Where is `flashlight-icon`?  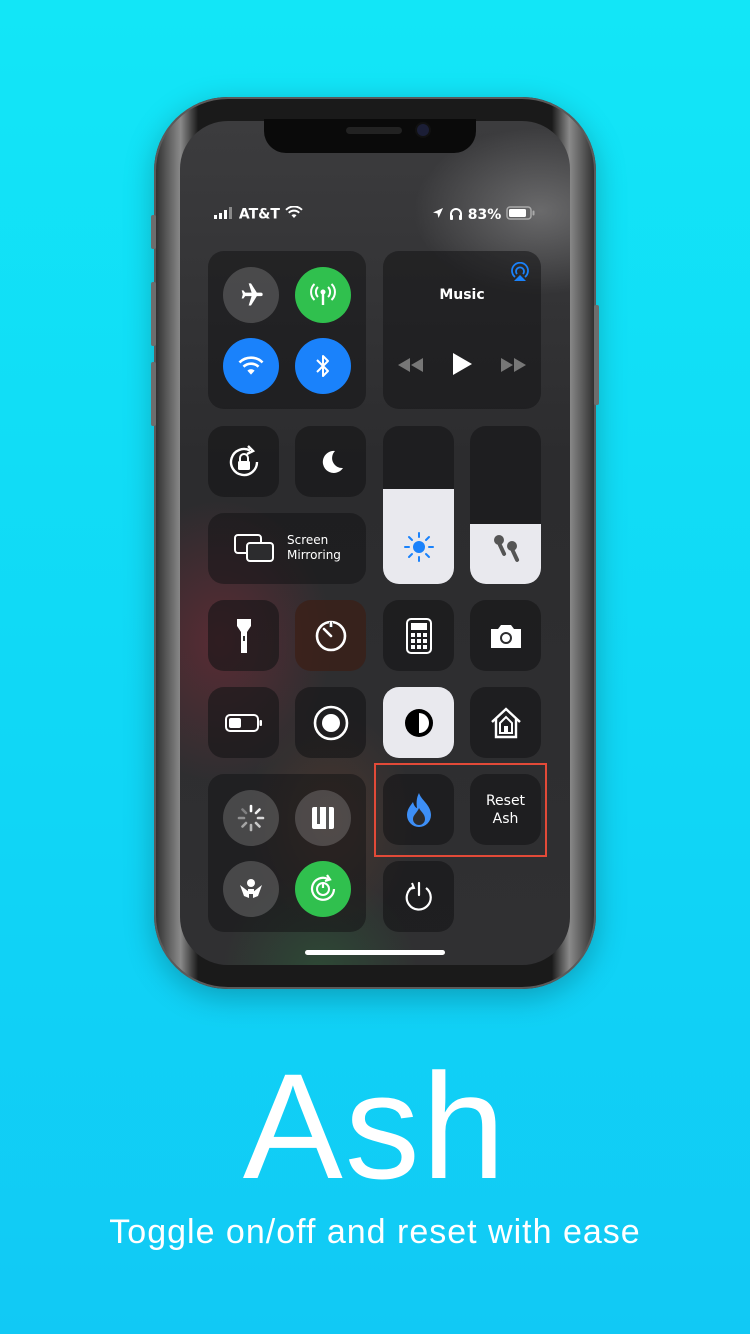 flashlight-icon is located at coordinates (243, 635).